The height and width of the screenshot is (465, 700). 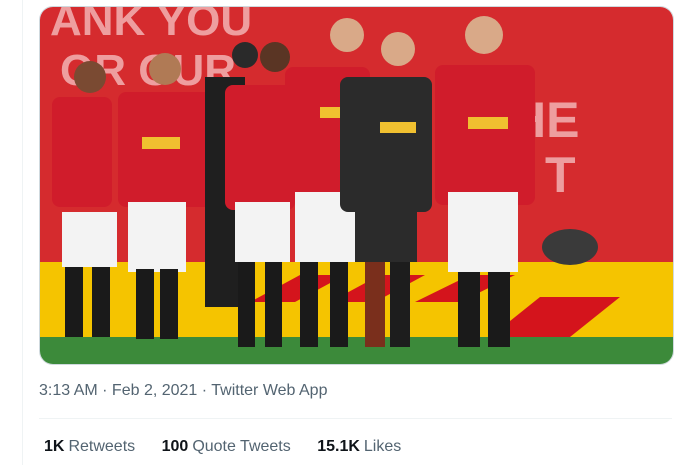 What do you see at coordinates (175, 446) in the screenshot?
I see `quote-tweets-count: 100` at bounding box center [175, 446].